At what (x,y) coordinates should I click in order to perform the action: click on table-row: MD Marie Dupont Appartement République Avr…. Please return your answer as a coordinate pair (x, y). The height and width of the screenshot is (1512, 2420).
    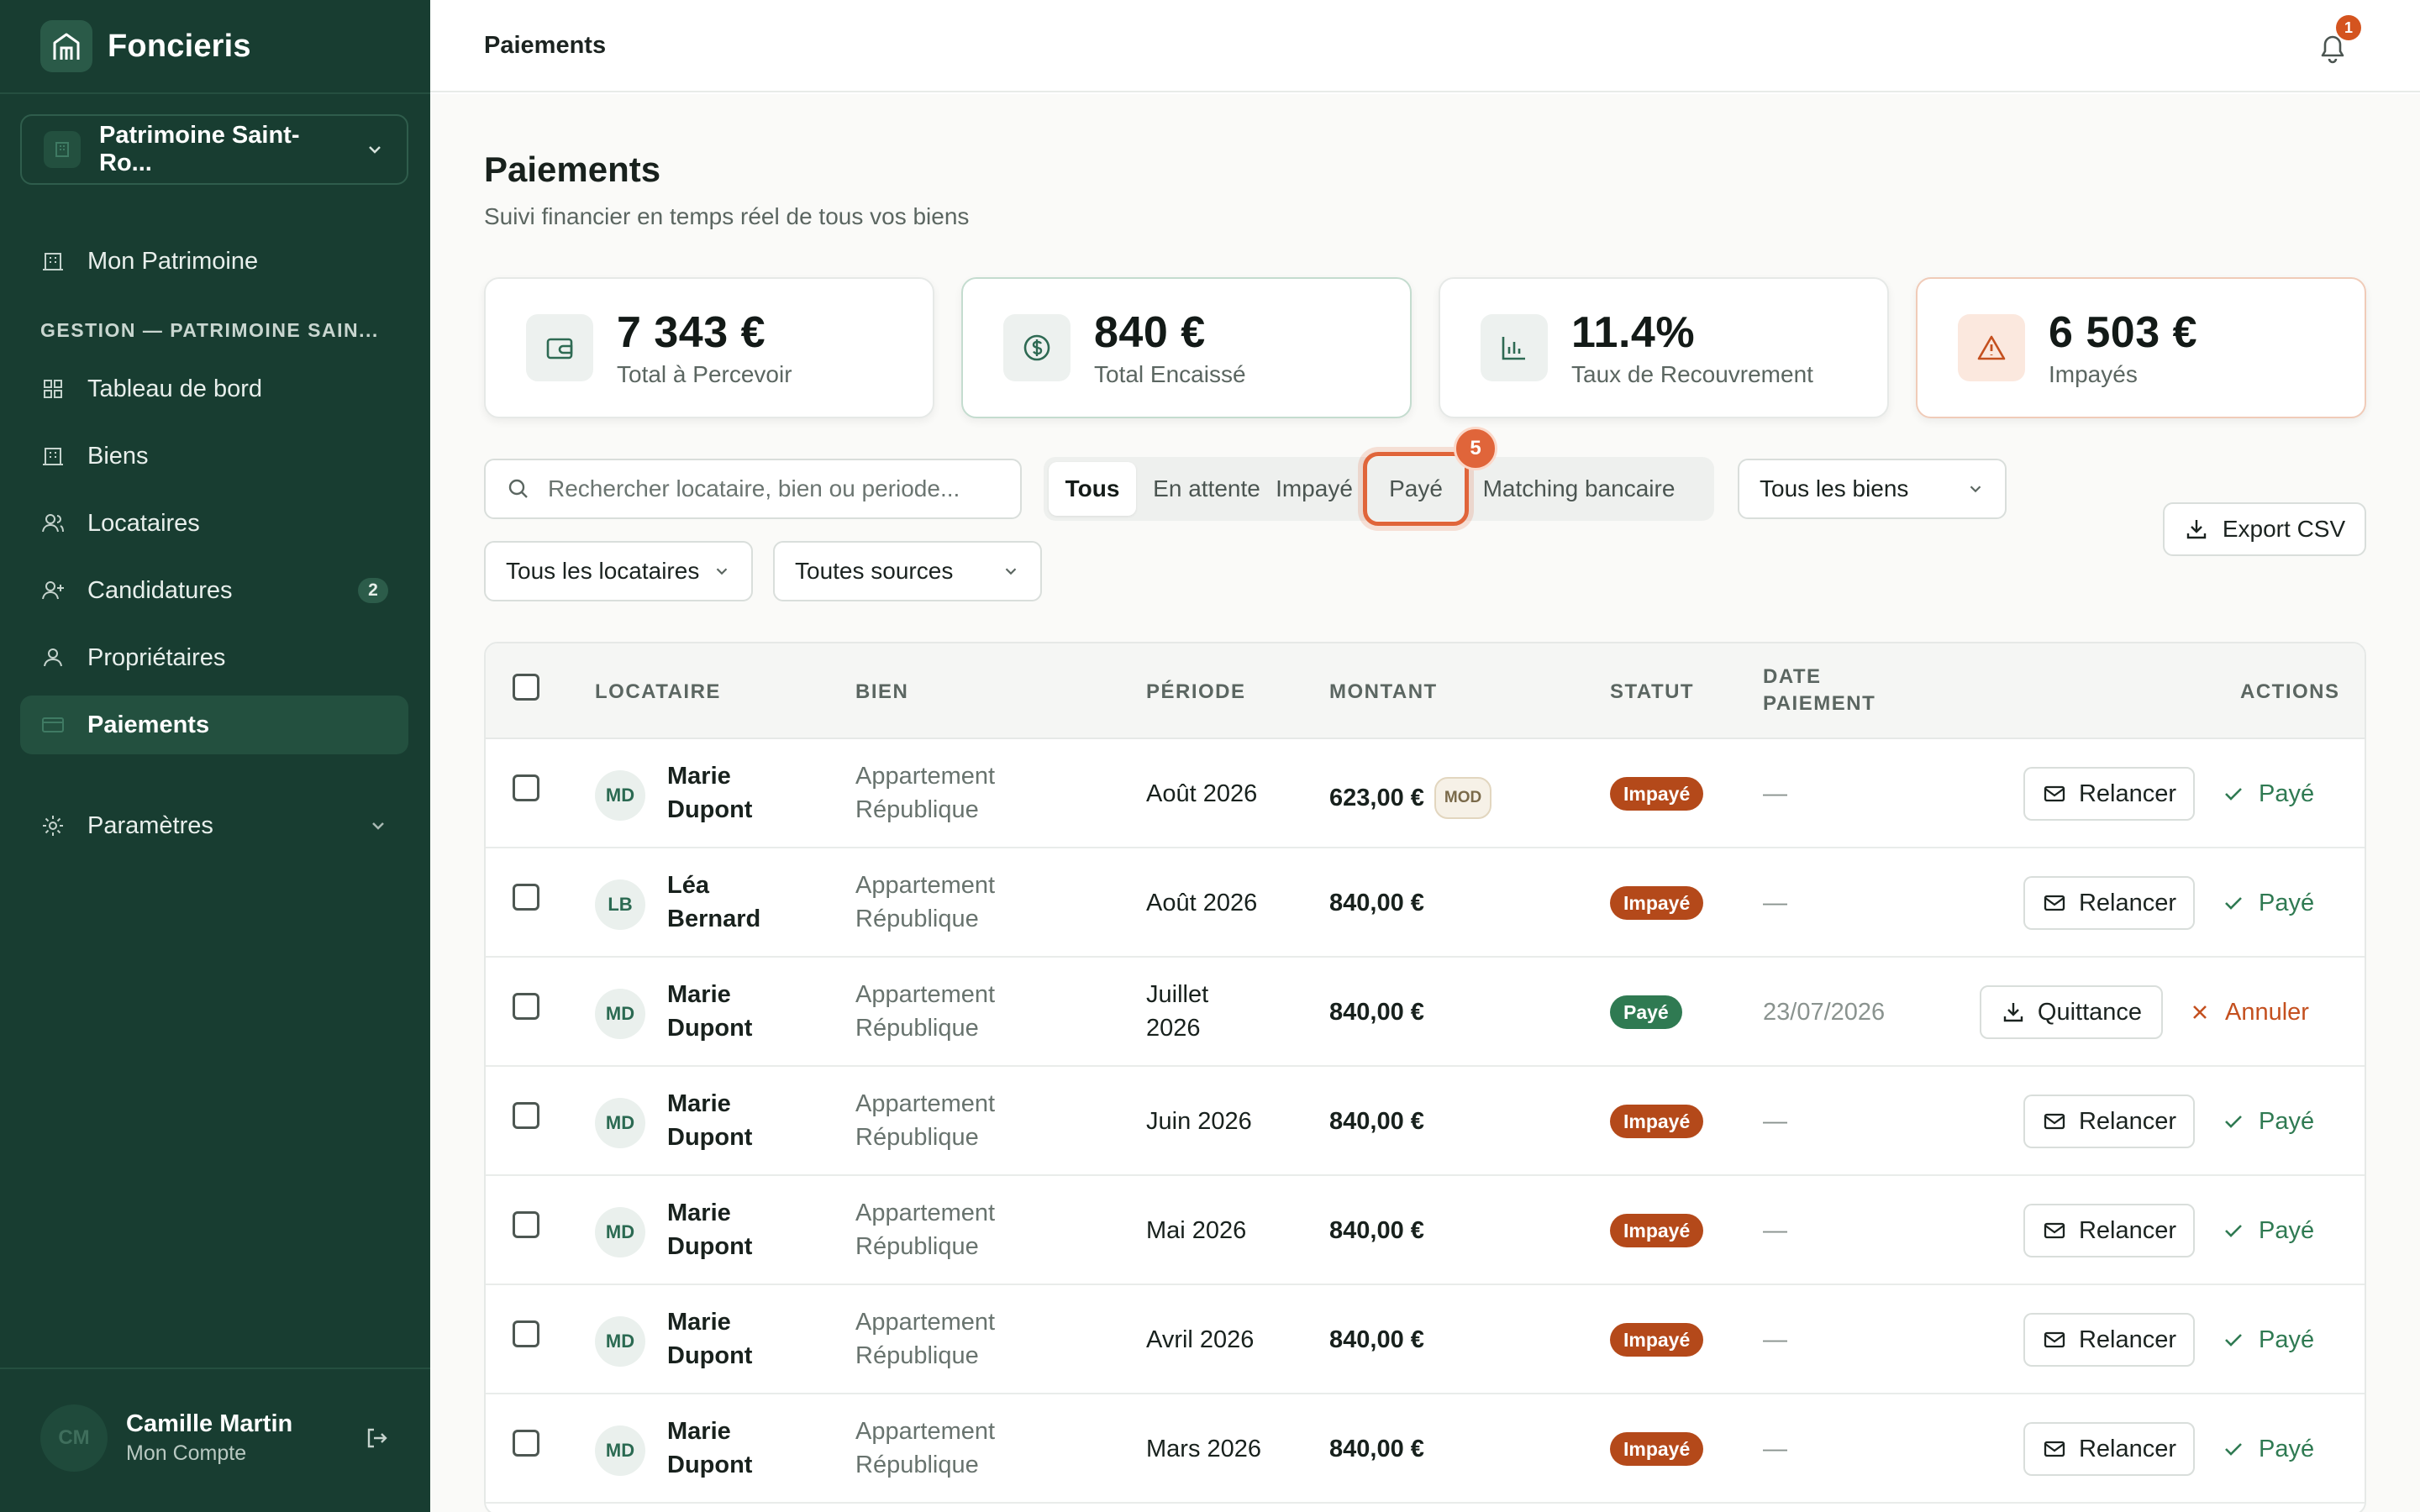
    Looking at the image, I should click on (1425, 1339).